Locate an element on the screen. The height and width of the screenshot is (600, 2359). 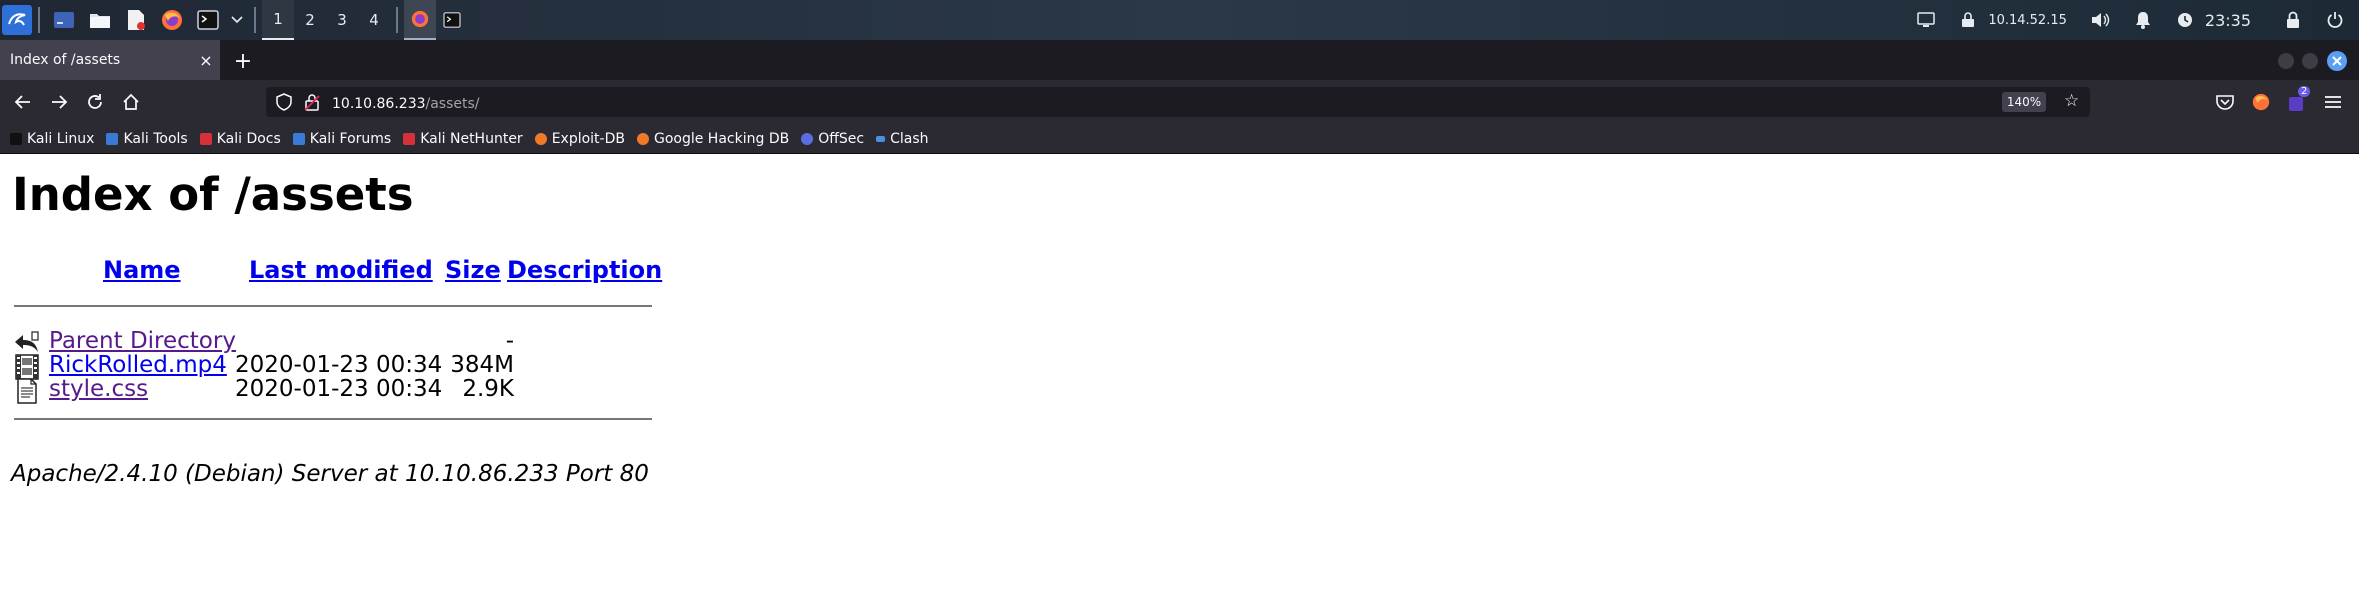
extensions-button: 2 is located at coordinates (2297, 100).